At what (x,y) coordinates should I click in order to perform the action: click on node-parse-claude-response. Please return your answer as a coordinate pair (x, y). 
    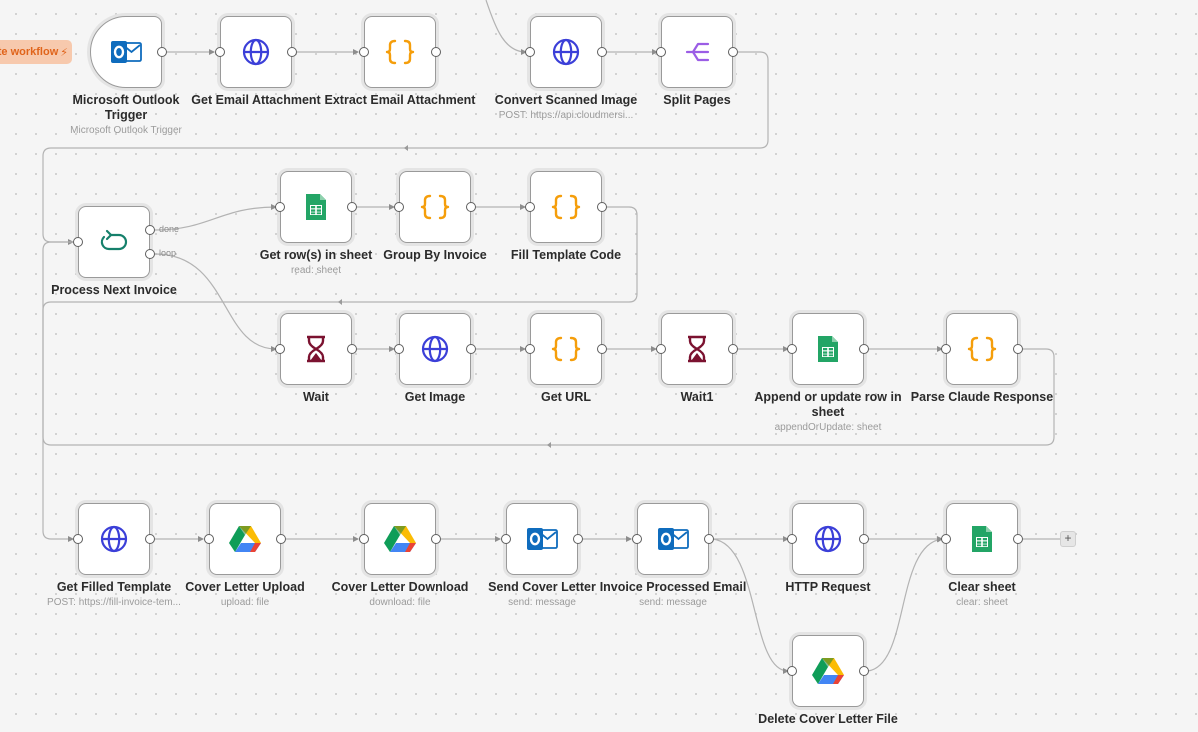
    Looking at the image, I should click on (982, 349).